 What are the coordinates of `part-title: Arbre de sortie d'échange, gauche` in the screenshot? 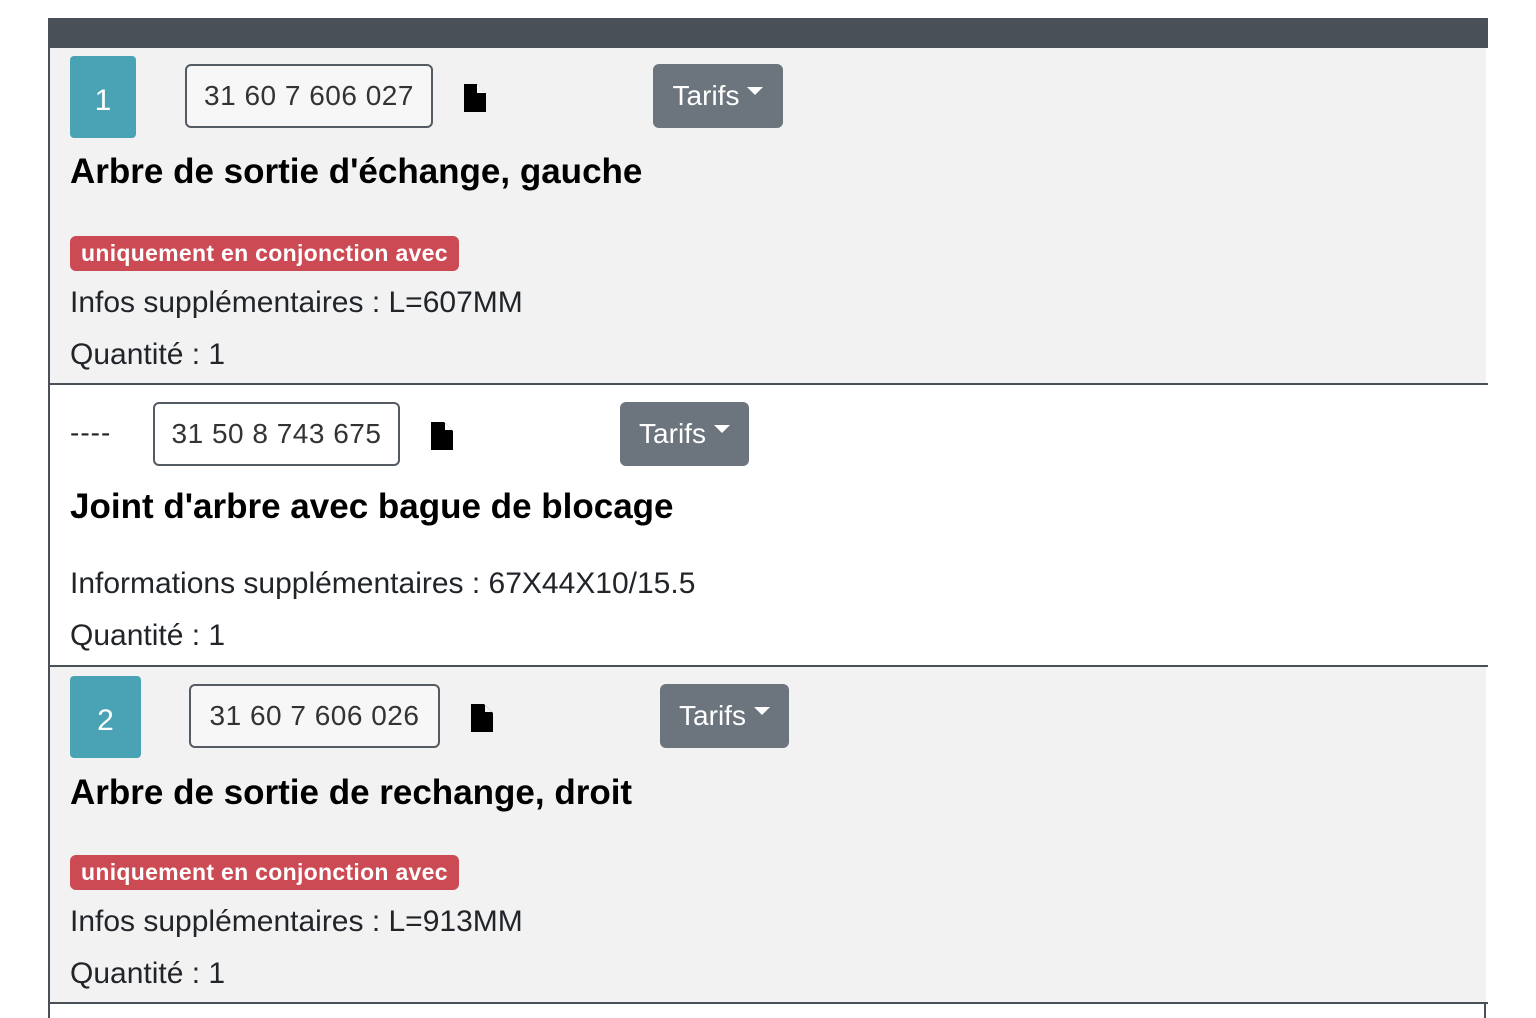 It's located at (356, 171).